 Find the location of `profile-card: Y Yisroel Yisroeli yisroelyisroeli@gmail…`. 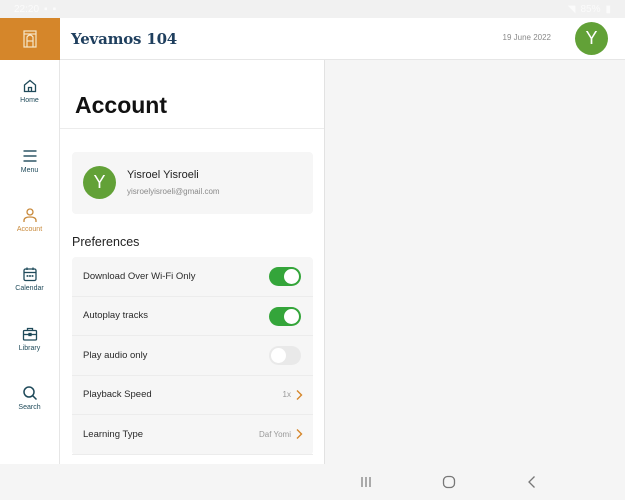

profile-card: Y Yisroel Yisroeli yisroelyisroeli@gmail… is located at coordinates (192, 183).